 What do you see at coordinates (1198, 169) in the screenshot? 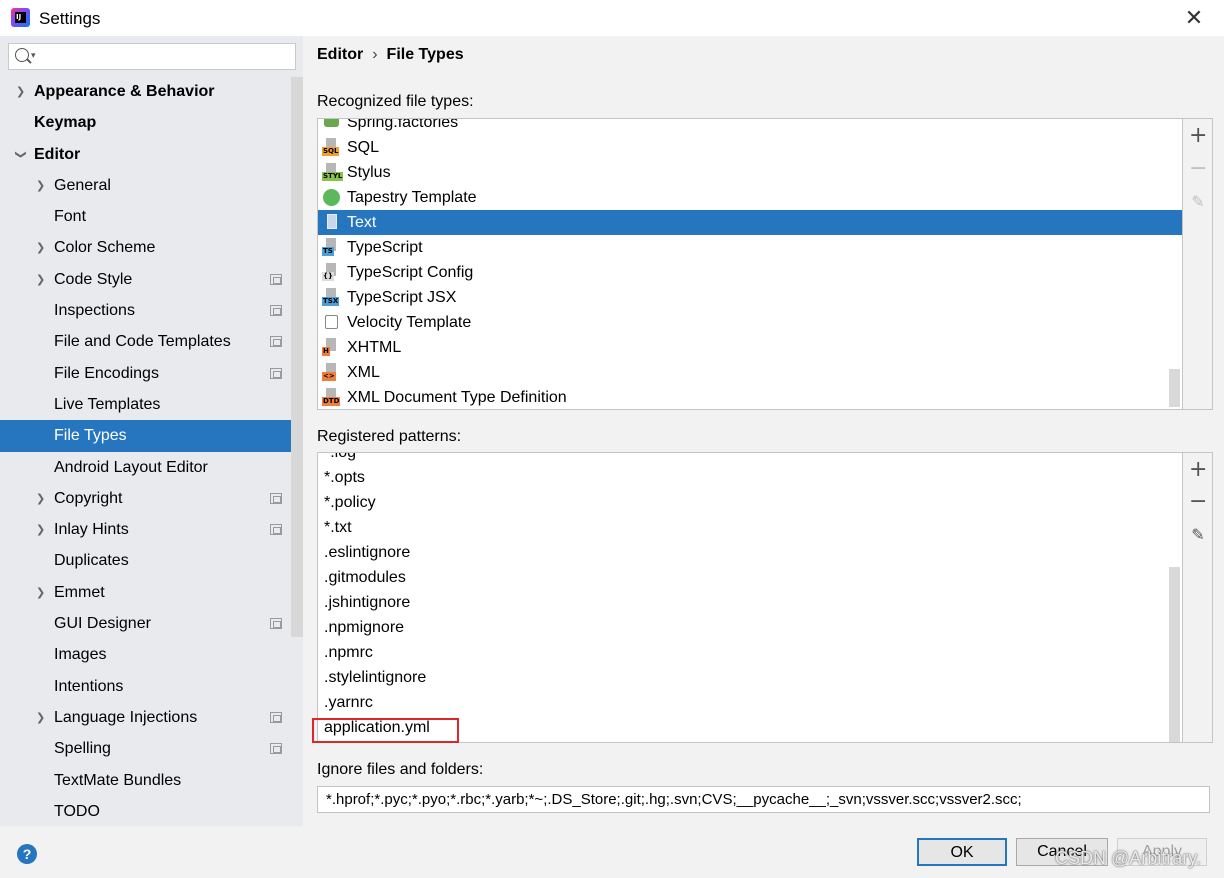
I see `remove-file-type-button: −` at bounding box center [1198, 169].